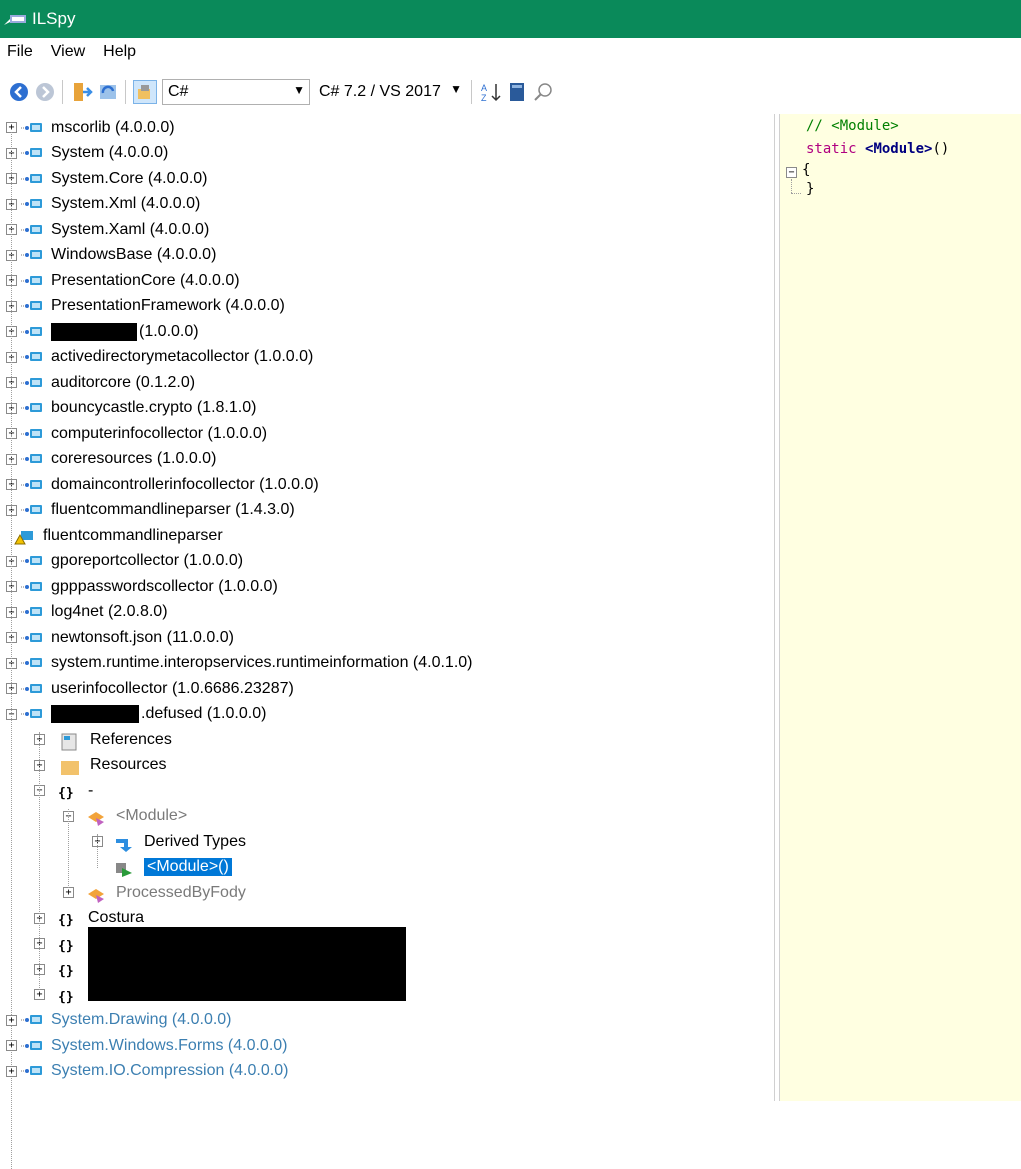  I want to click on code-signature: static <Module>(), so click(877, 149).